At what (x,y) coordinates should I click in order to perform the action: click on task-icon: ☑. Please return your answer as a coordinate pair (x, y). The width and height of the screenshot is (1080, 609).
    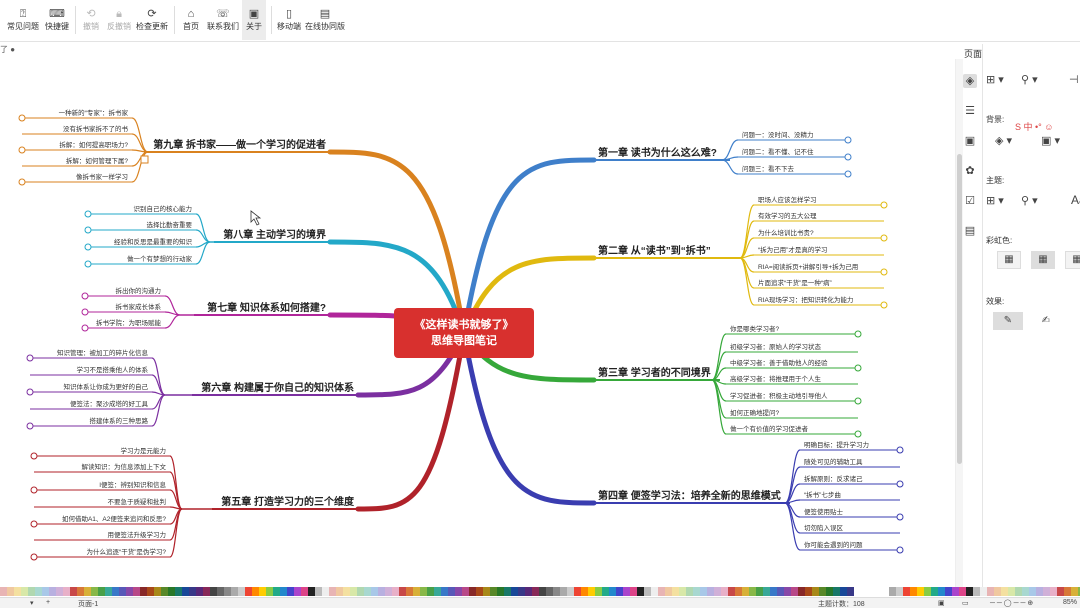
    Looking at the image, I should click on (970, 201).